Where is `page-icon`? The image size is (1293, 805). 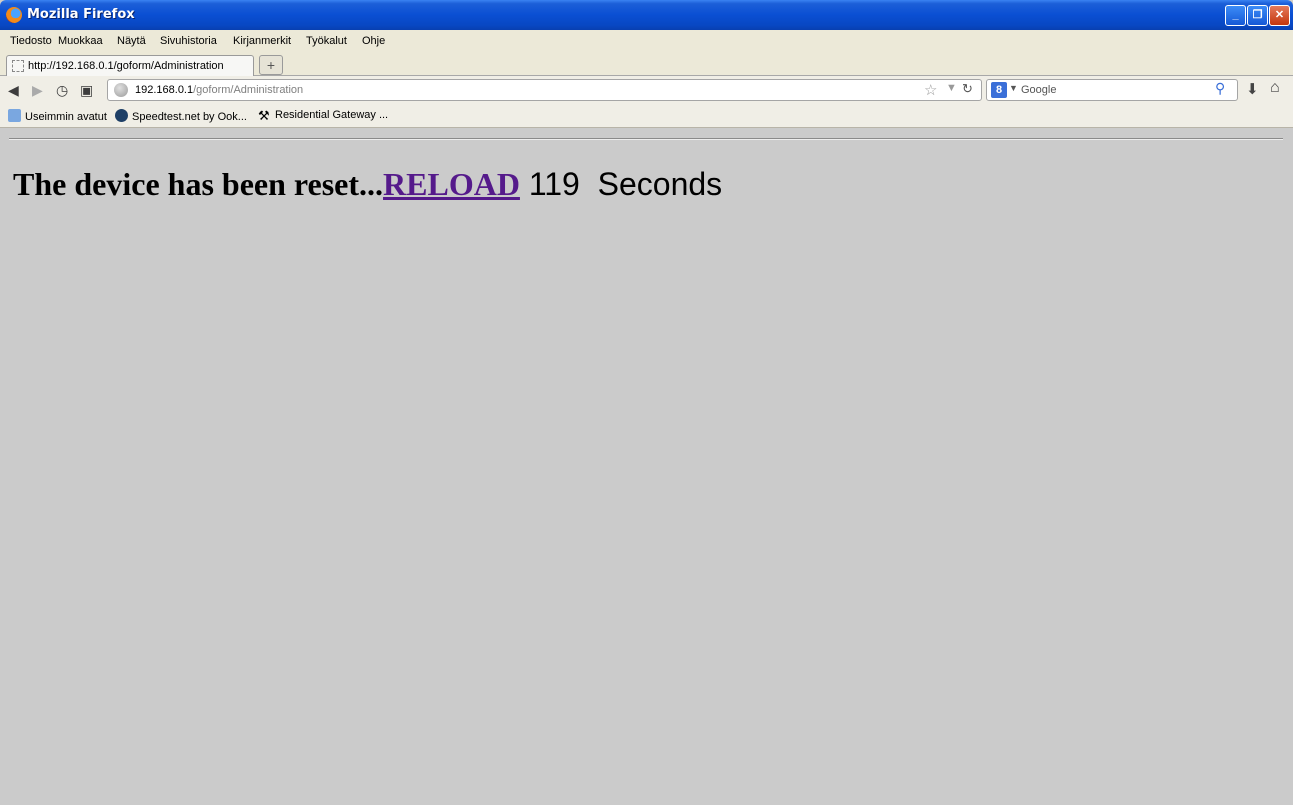
page-icon is located at coordinates (18, 66).